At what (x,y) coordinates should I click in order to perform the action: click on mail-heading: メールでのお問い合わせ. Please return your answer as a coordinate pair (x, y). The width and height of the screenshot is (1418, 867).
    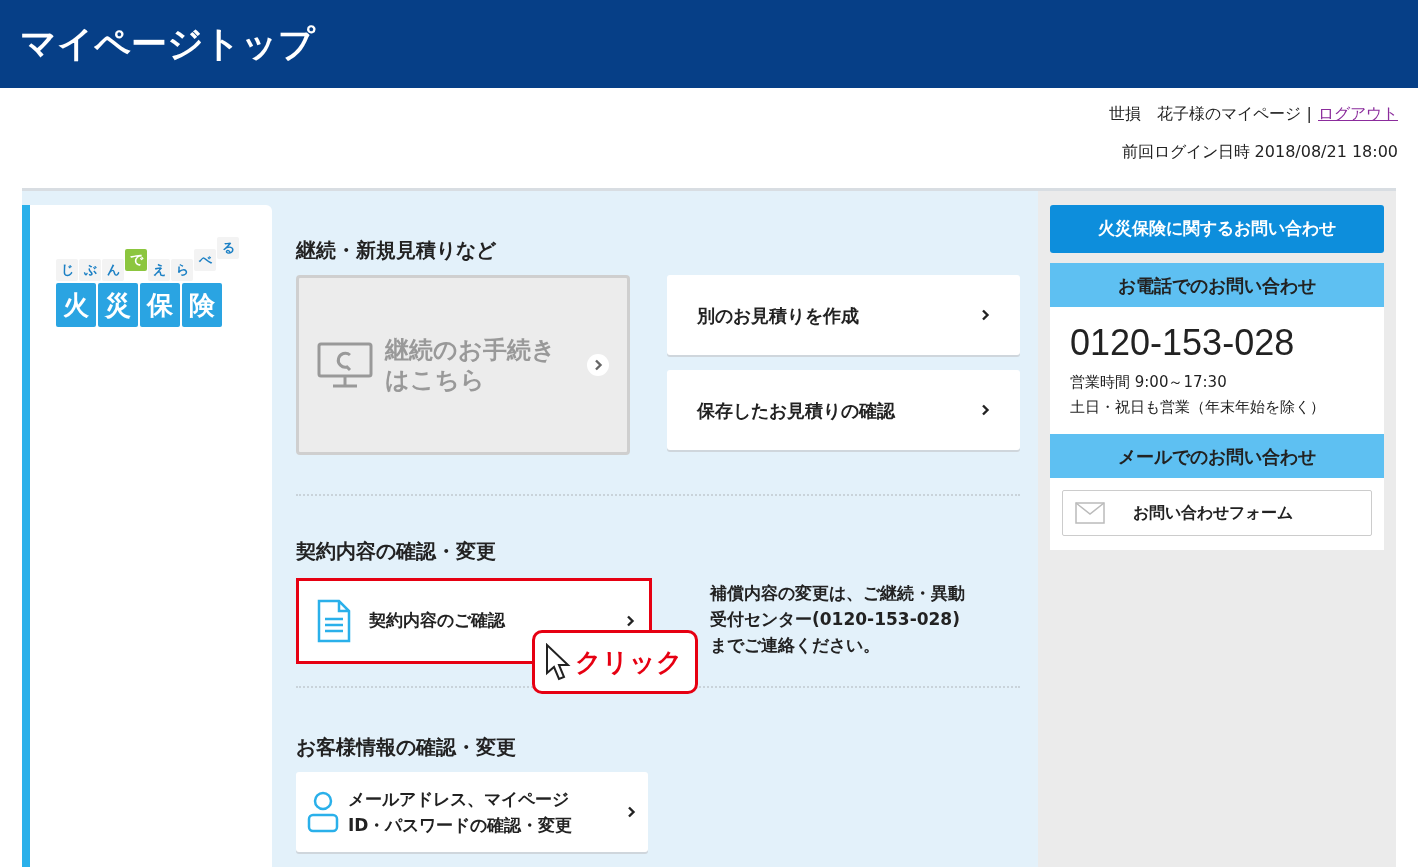
    Looking at the image, I should click on (1217, 456).